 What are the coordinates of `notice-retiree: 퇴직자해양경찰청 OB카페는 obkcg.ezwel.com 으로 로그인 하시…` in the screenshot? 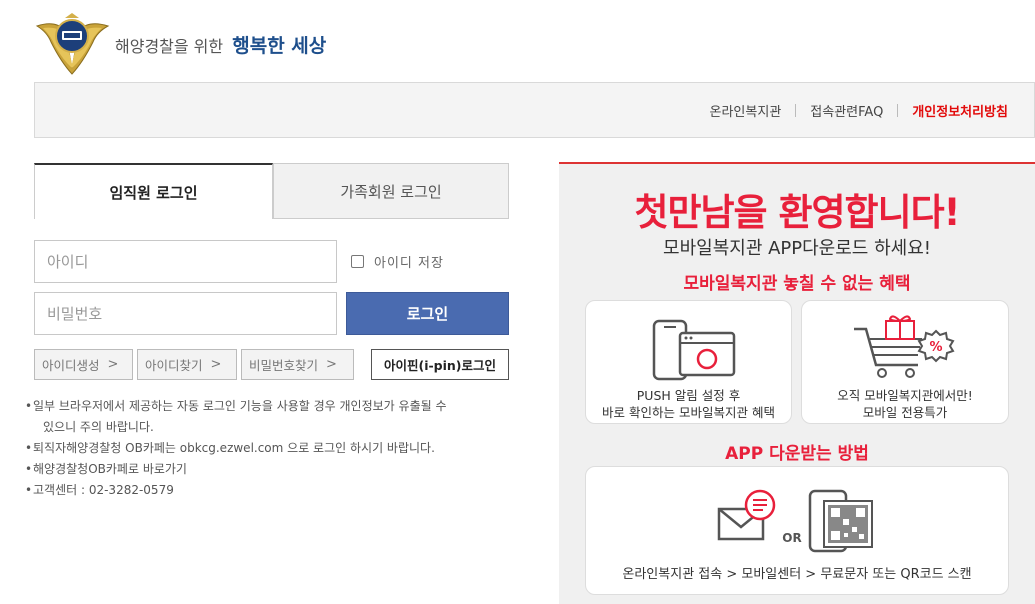 It's located at (271, 448).